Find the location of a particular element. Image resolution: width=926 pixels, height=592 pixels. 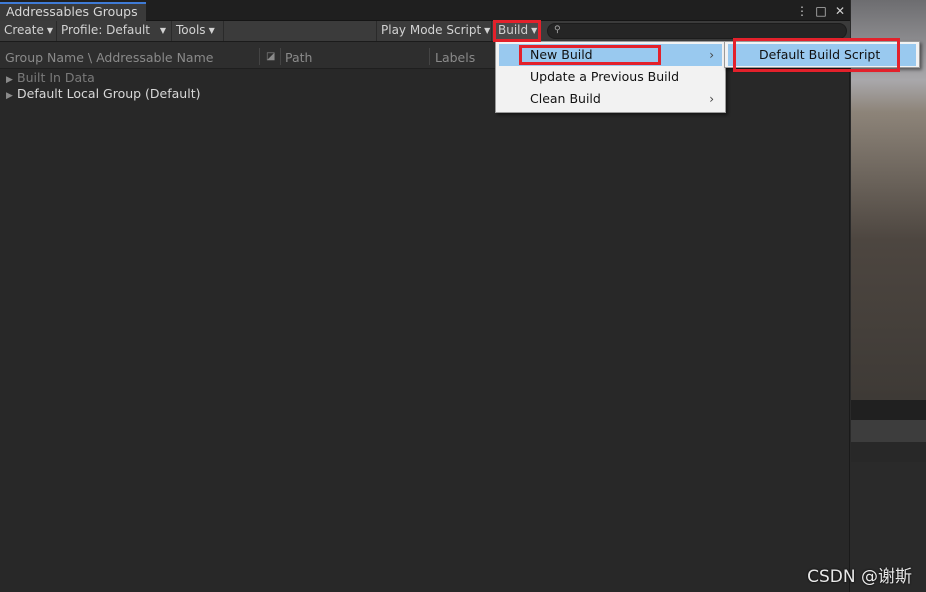

menu-item-default-build-script: Default Build Script is located at coordinates (822, 55).